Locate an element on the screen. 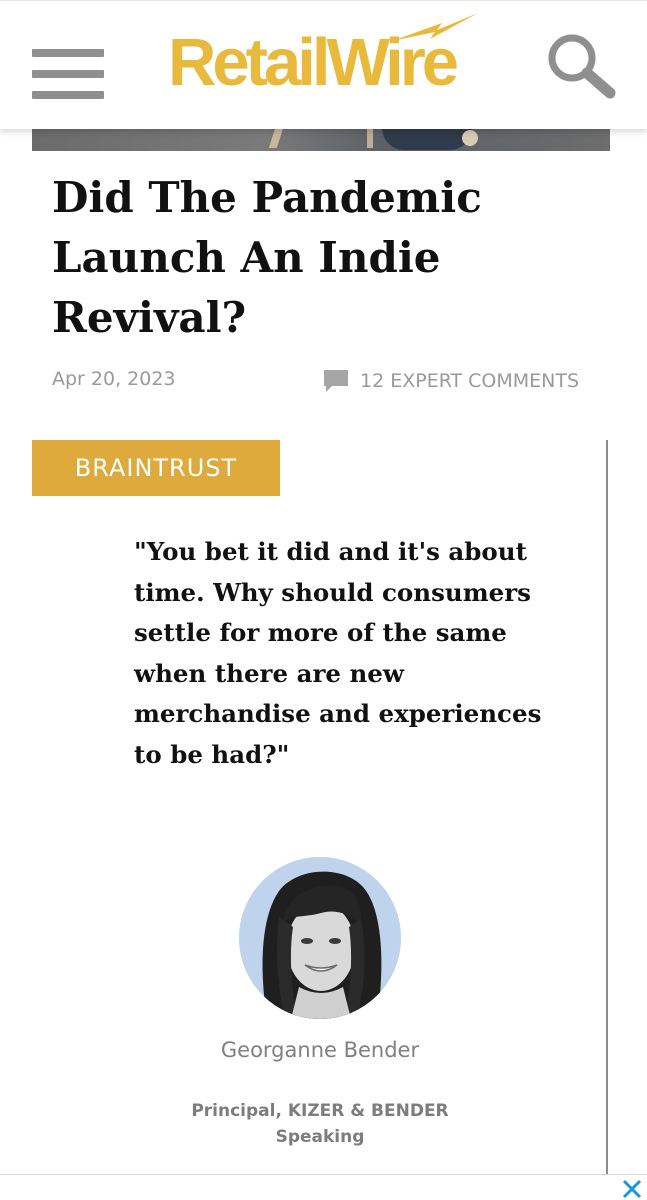  author-title-line: Speaking is located at coordinates (320, 1137).